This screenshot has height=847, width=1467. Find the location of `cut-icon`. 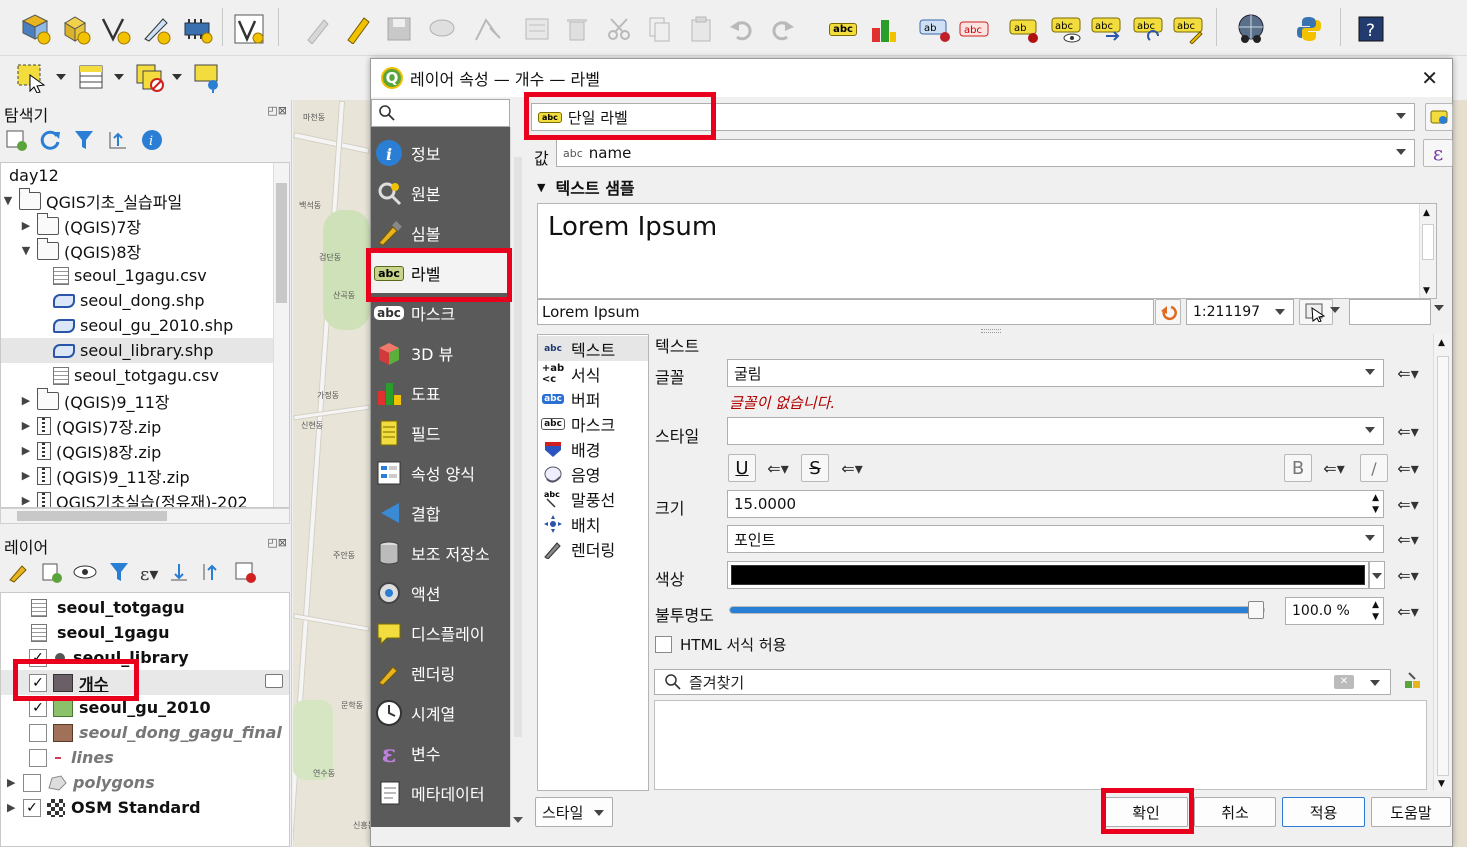

cut-icon is located at coordinates (619, 29).